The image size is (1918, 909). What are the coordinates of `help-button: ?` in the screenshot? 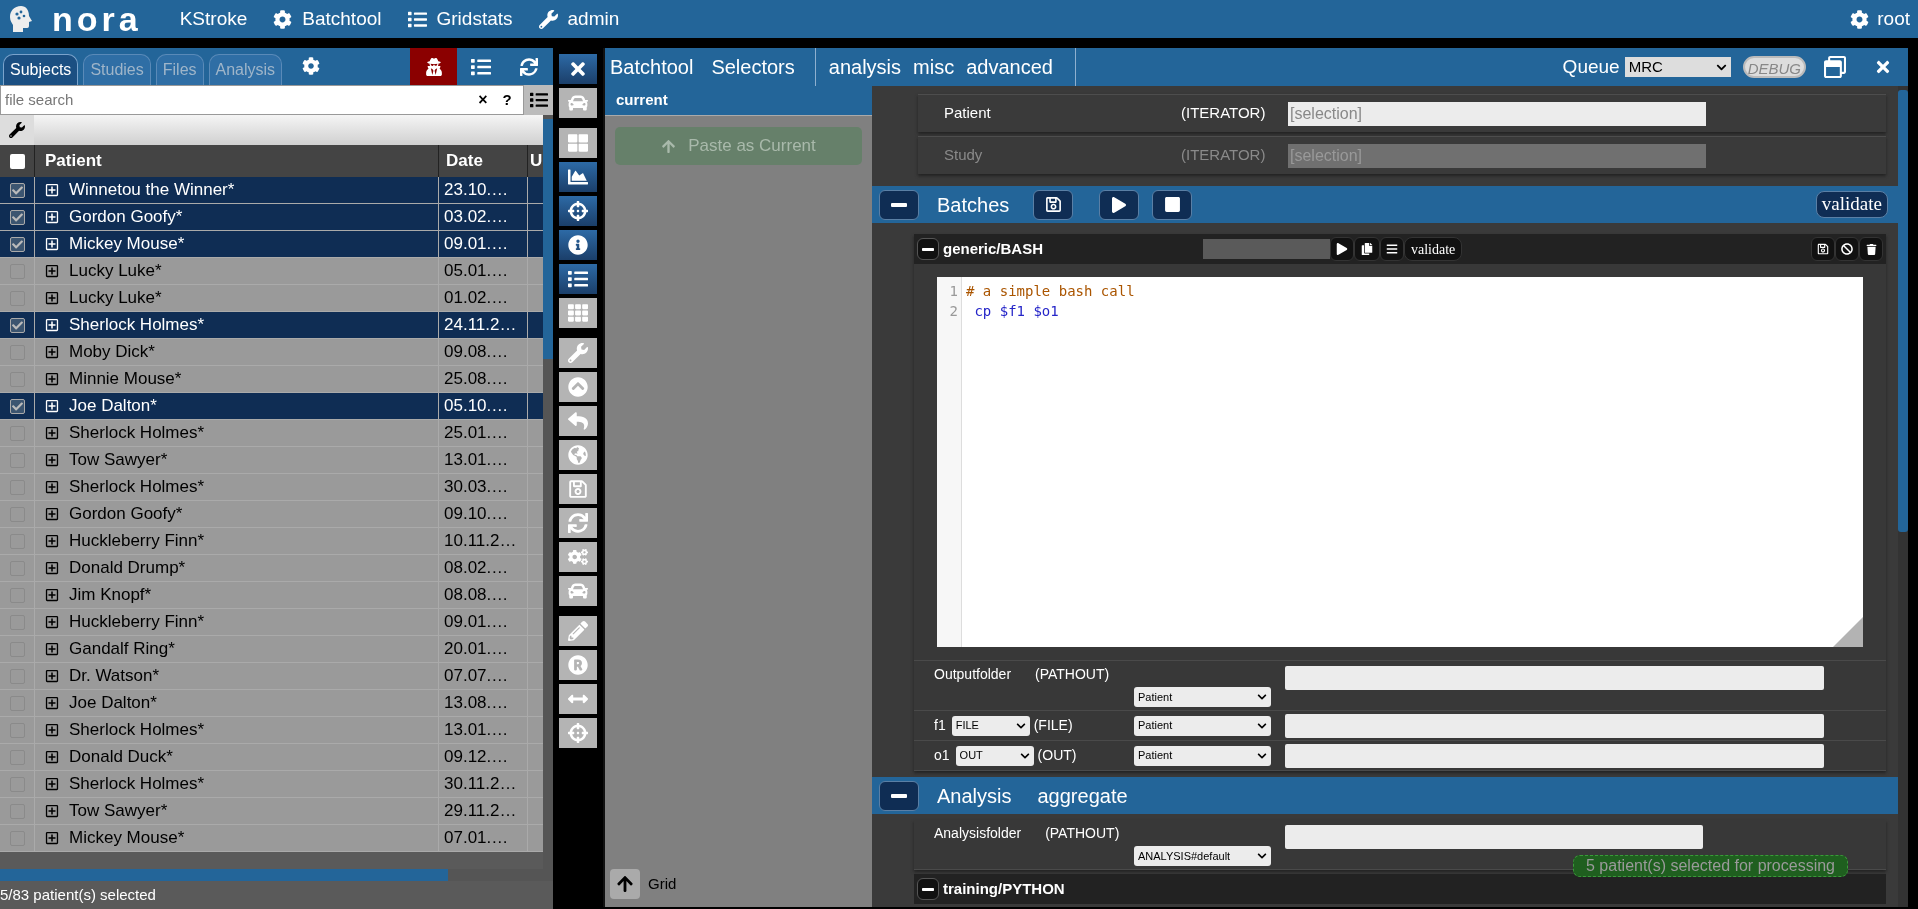 It's located at (507, 100).